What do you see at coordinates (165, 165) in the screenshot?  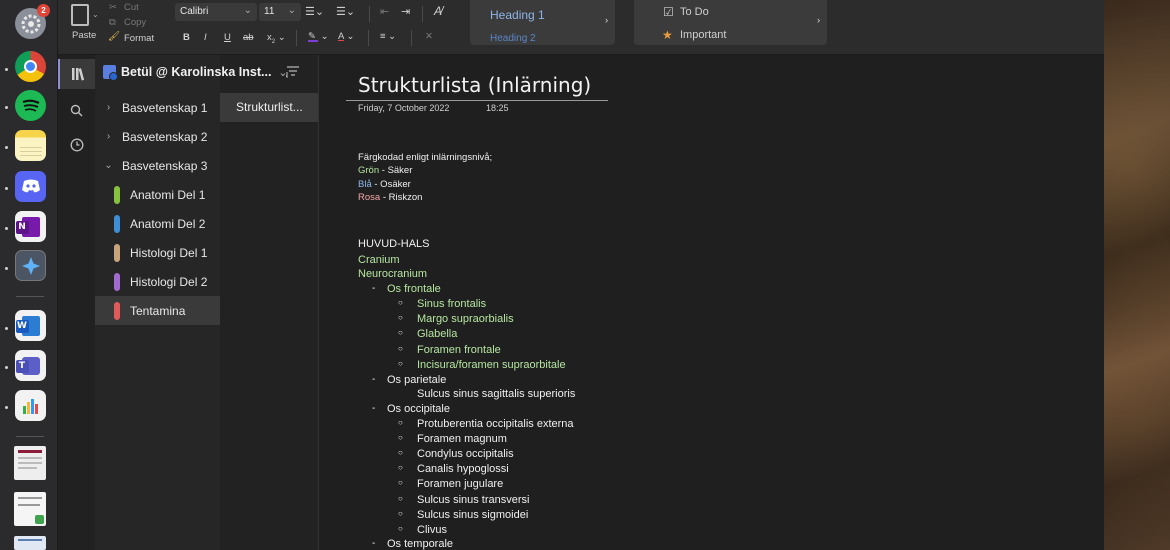 I see `section-group-label: Basvetenskap 3` at bounding box center [165, 165].